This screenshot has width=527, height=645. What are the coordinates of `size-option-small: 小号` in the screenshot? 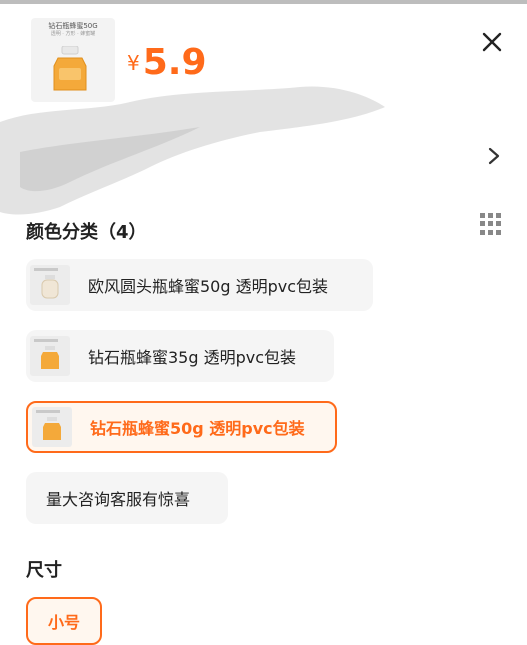 It's located at (64, 621).